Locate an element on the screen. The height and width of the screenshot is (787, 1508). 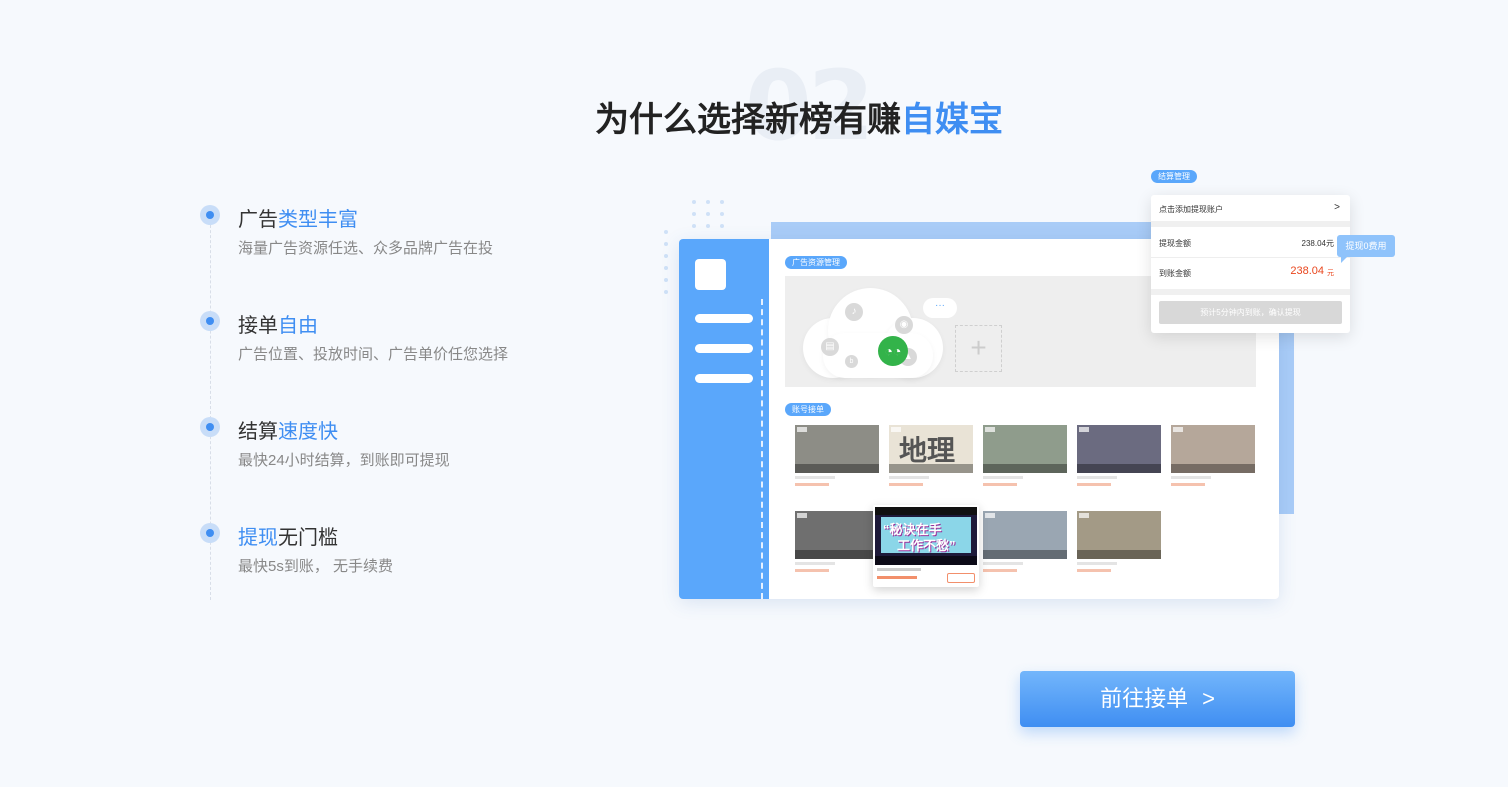
featured-line2: 工作不愁” is located at coordinates (926, 545).